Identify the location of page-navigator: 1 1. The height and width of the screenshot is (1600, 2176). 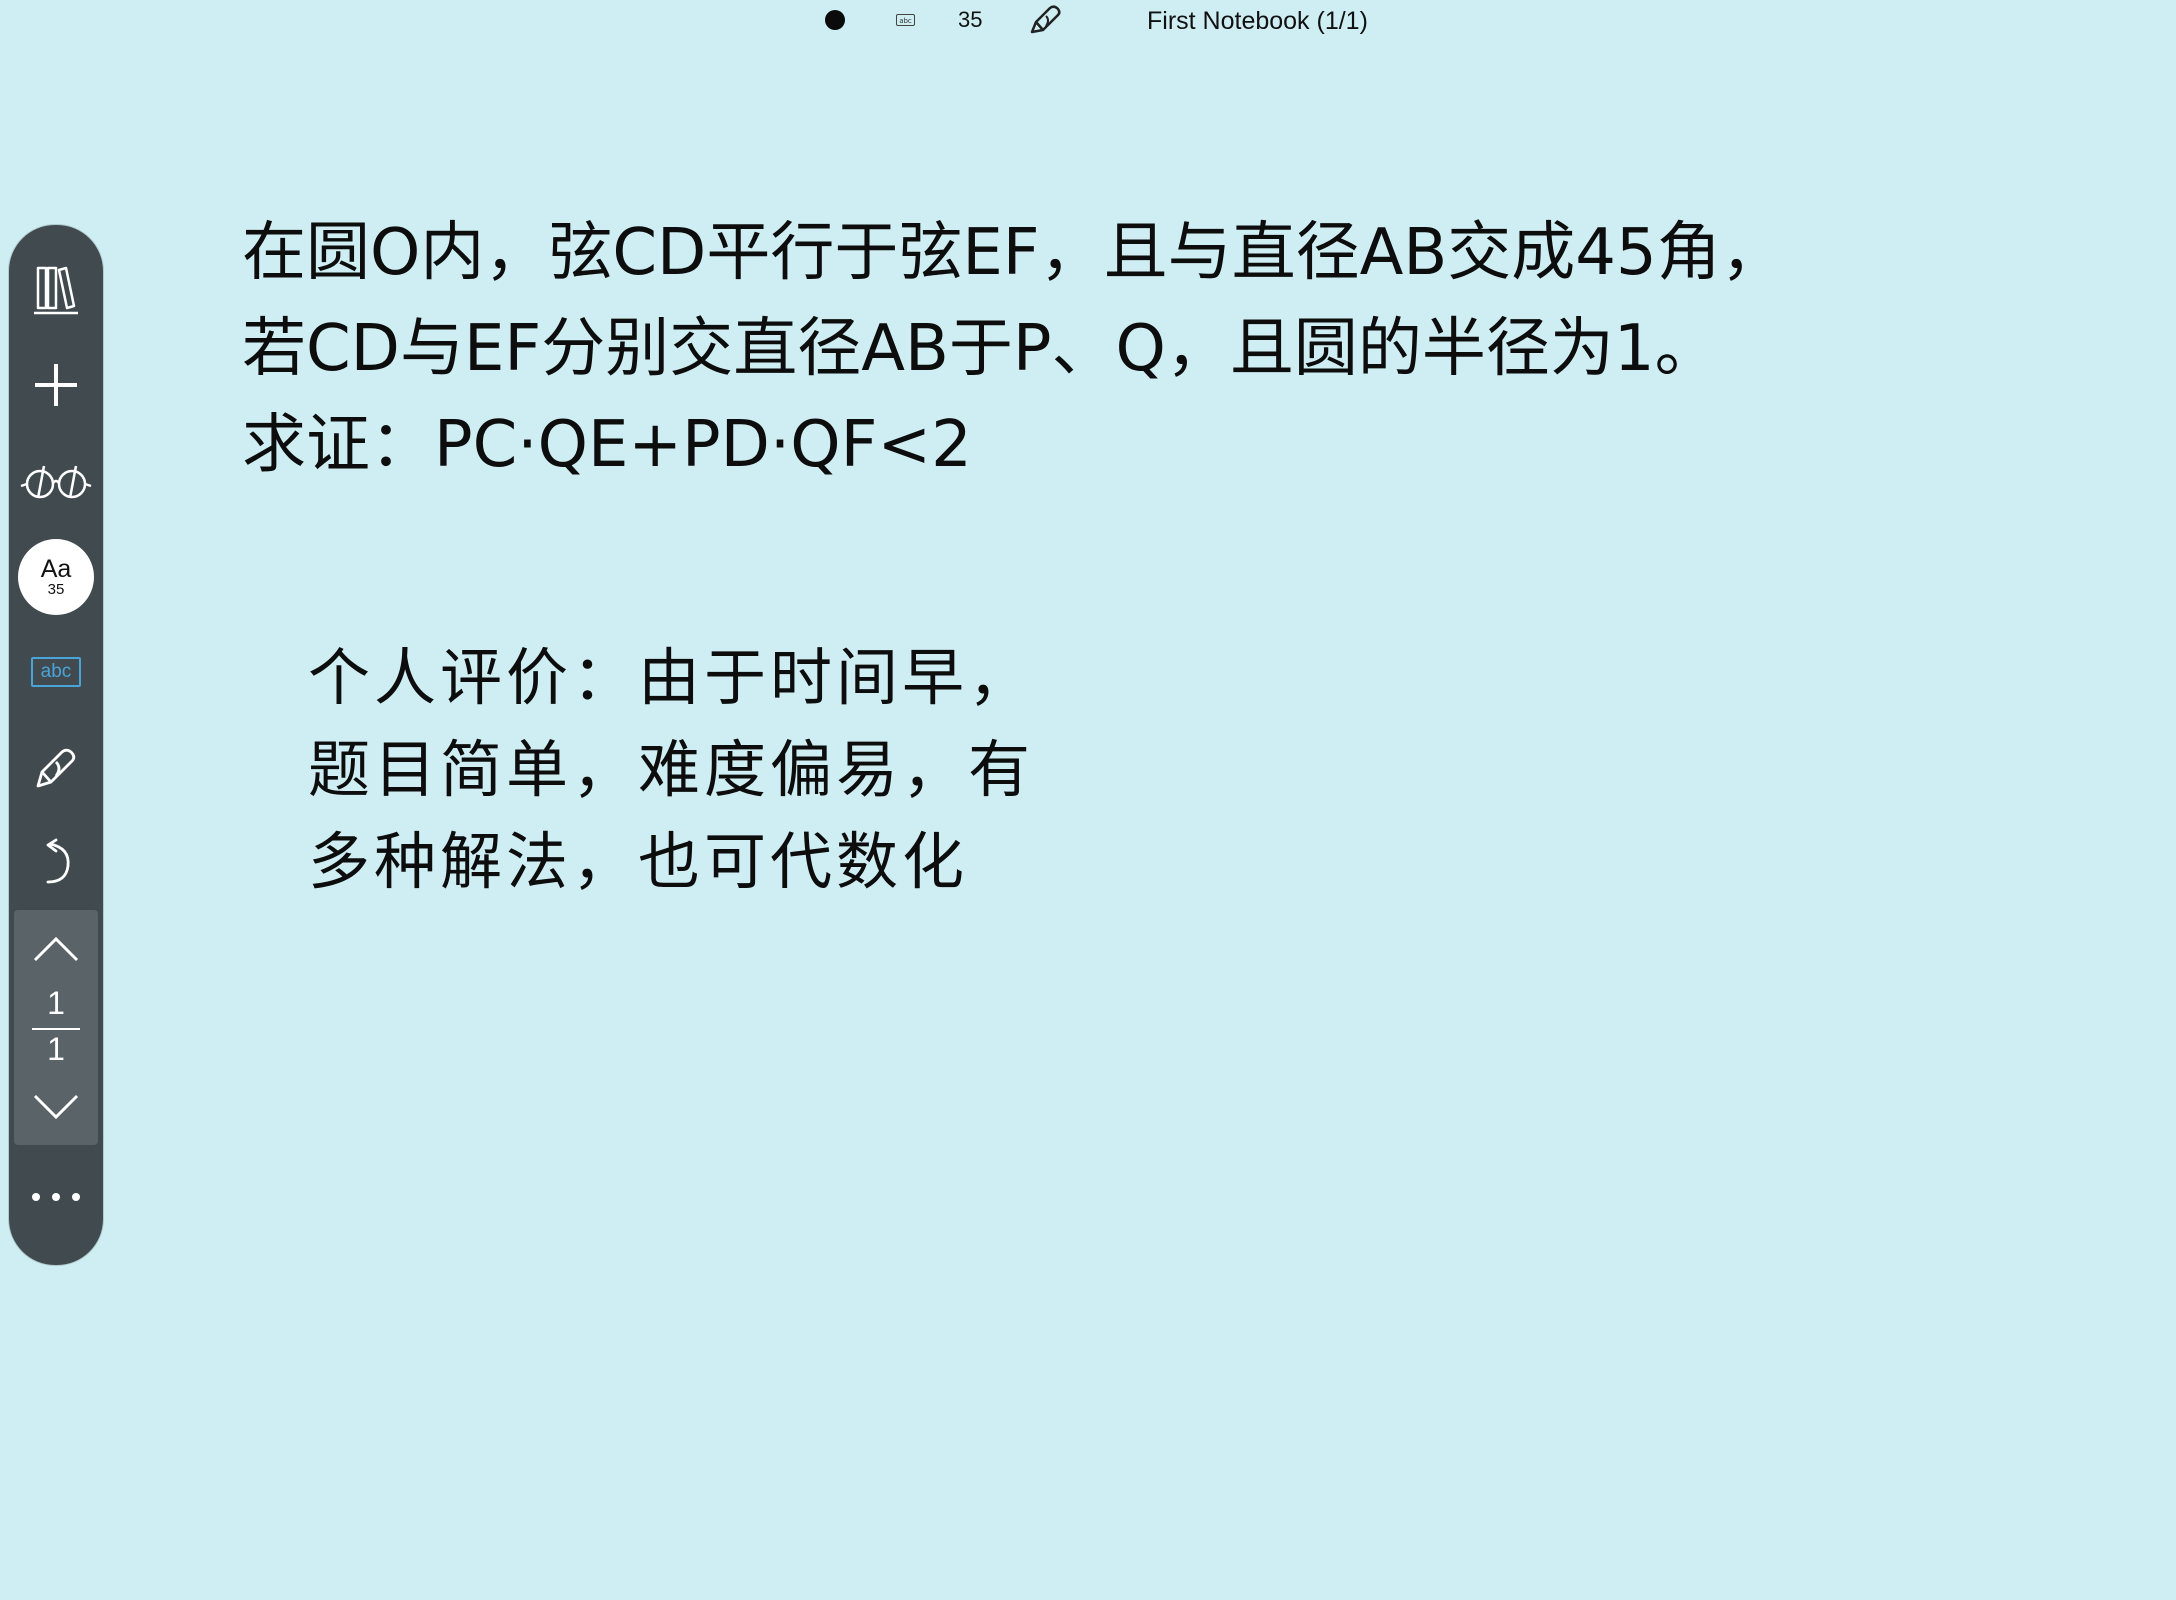
(56, 1027).